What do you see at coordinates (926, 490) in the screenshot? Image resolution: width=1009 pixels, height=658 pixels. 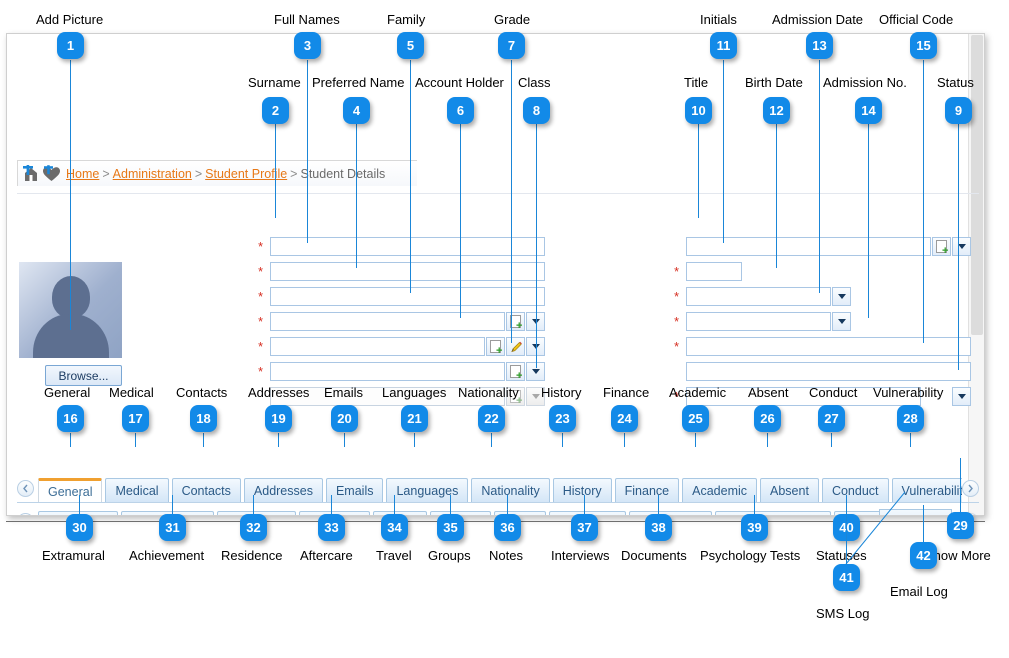 I see `tab-vulnerability: Vulnerability` at bounding box center [926, 490].